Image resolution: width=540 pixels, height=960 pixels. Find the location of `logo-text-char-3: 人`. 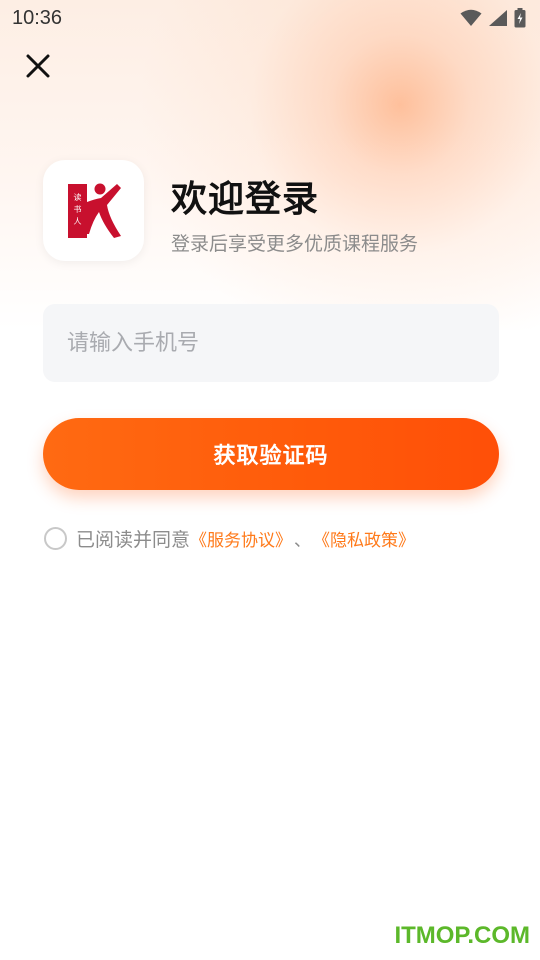

logo-text-char-3: 人 is located at coordinates (77, 221).